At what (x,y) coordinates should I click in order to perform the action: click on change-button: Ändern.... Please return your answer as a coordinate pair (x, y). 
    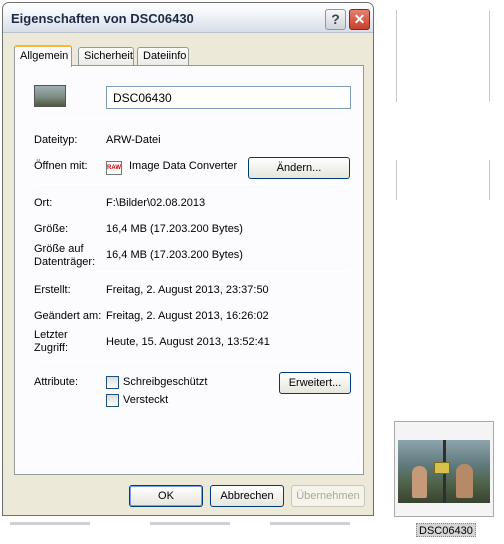
    Looking at the image, I should click on (299, 168).